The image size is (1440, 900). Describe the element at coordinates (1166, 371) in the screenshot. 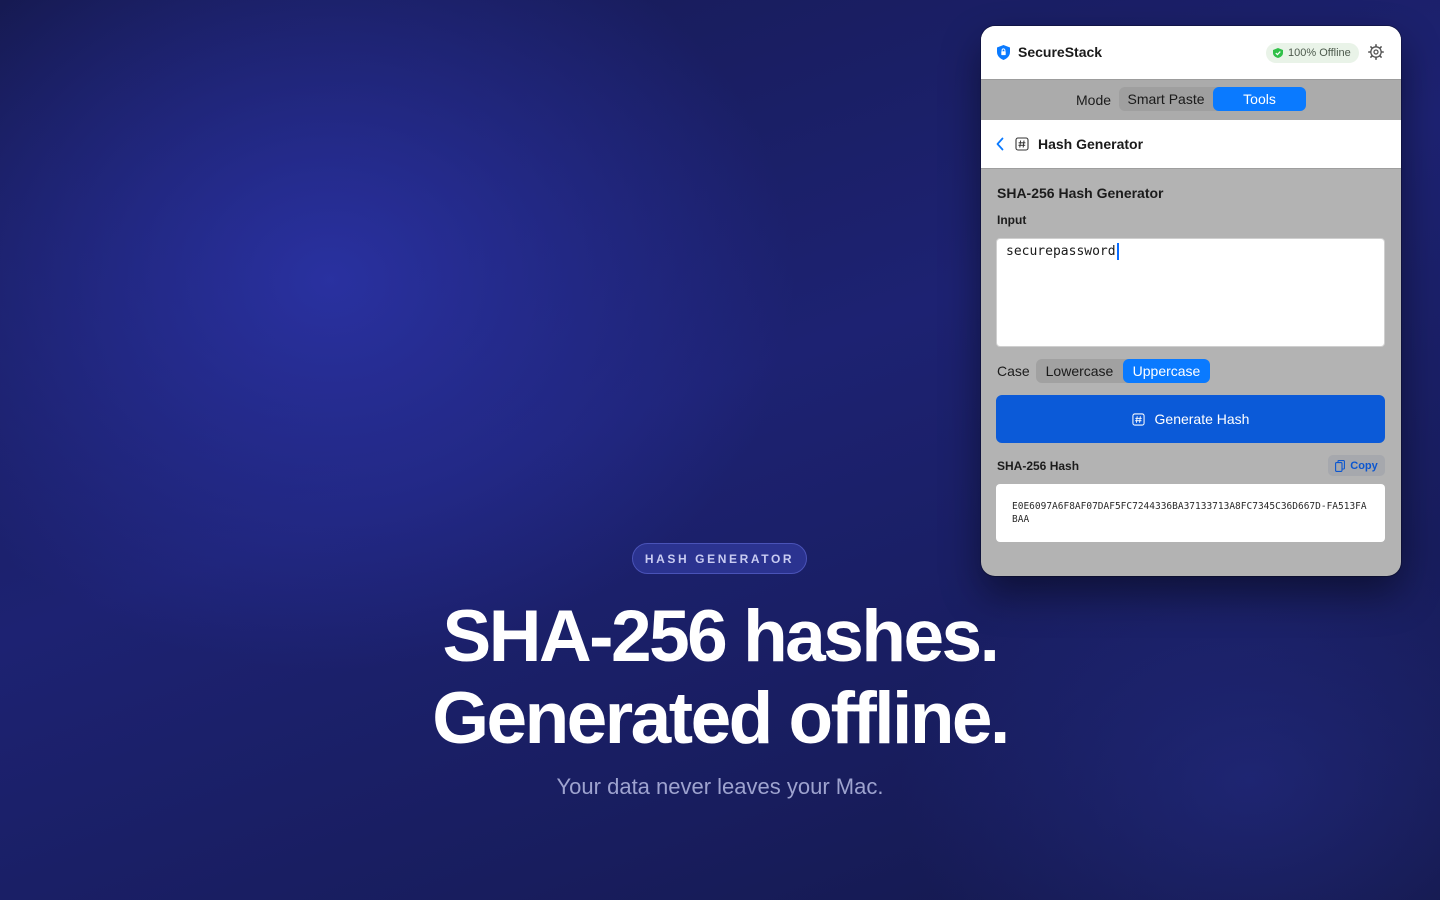

I see `case-uppercase-button: Uppercase` at that location.